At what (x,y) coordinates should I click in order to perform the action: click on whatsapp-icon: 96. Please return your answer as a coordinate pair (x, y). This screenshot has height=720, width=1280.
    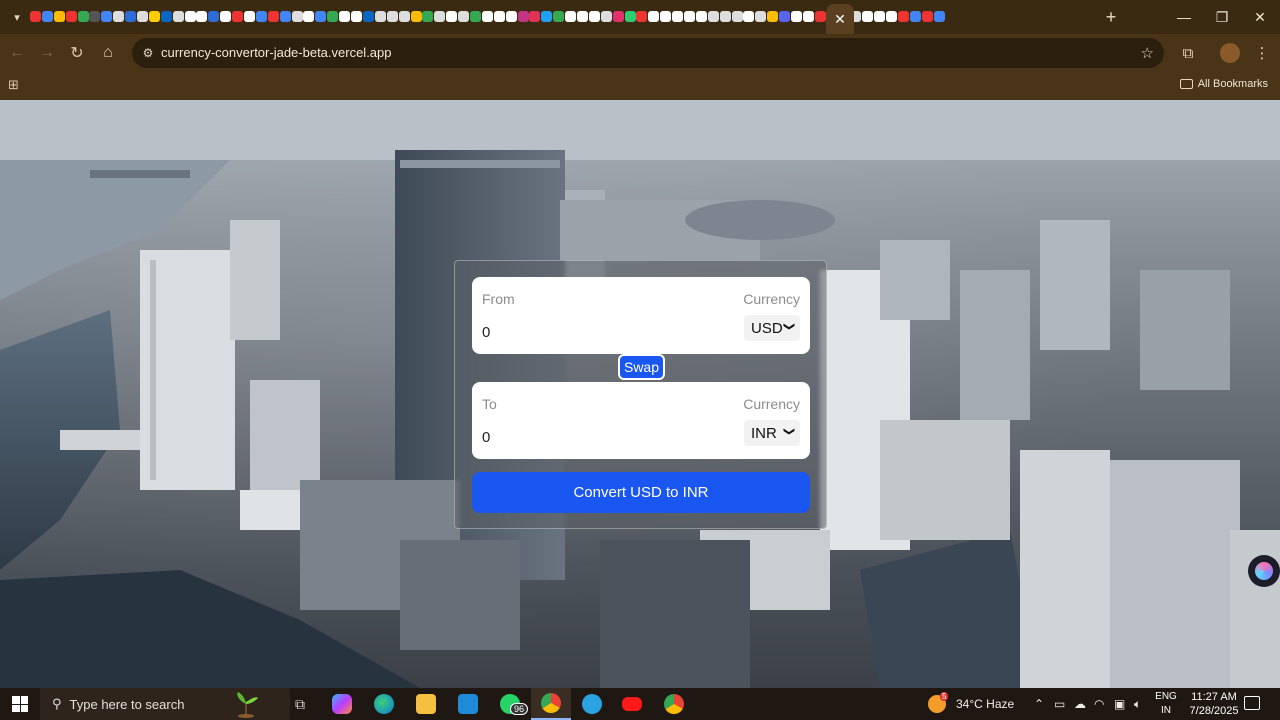
    Looking at the image, I should click on (510, 704).